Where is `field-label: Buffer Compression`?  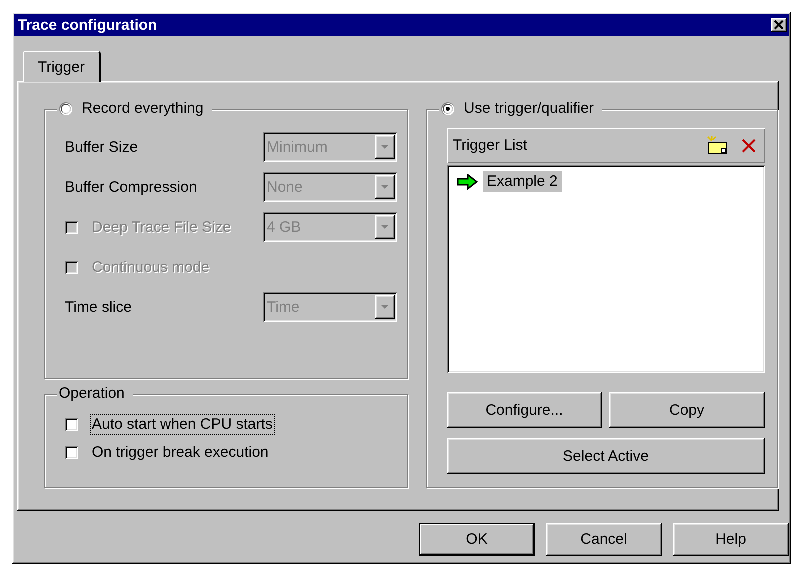
field-label: Buffer Compression is located at coordinates (131, 187).